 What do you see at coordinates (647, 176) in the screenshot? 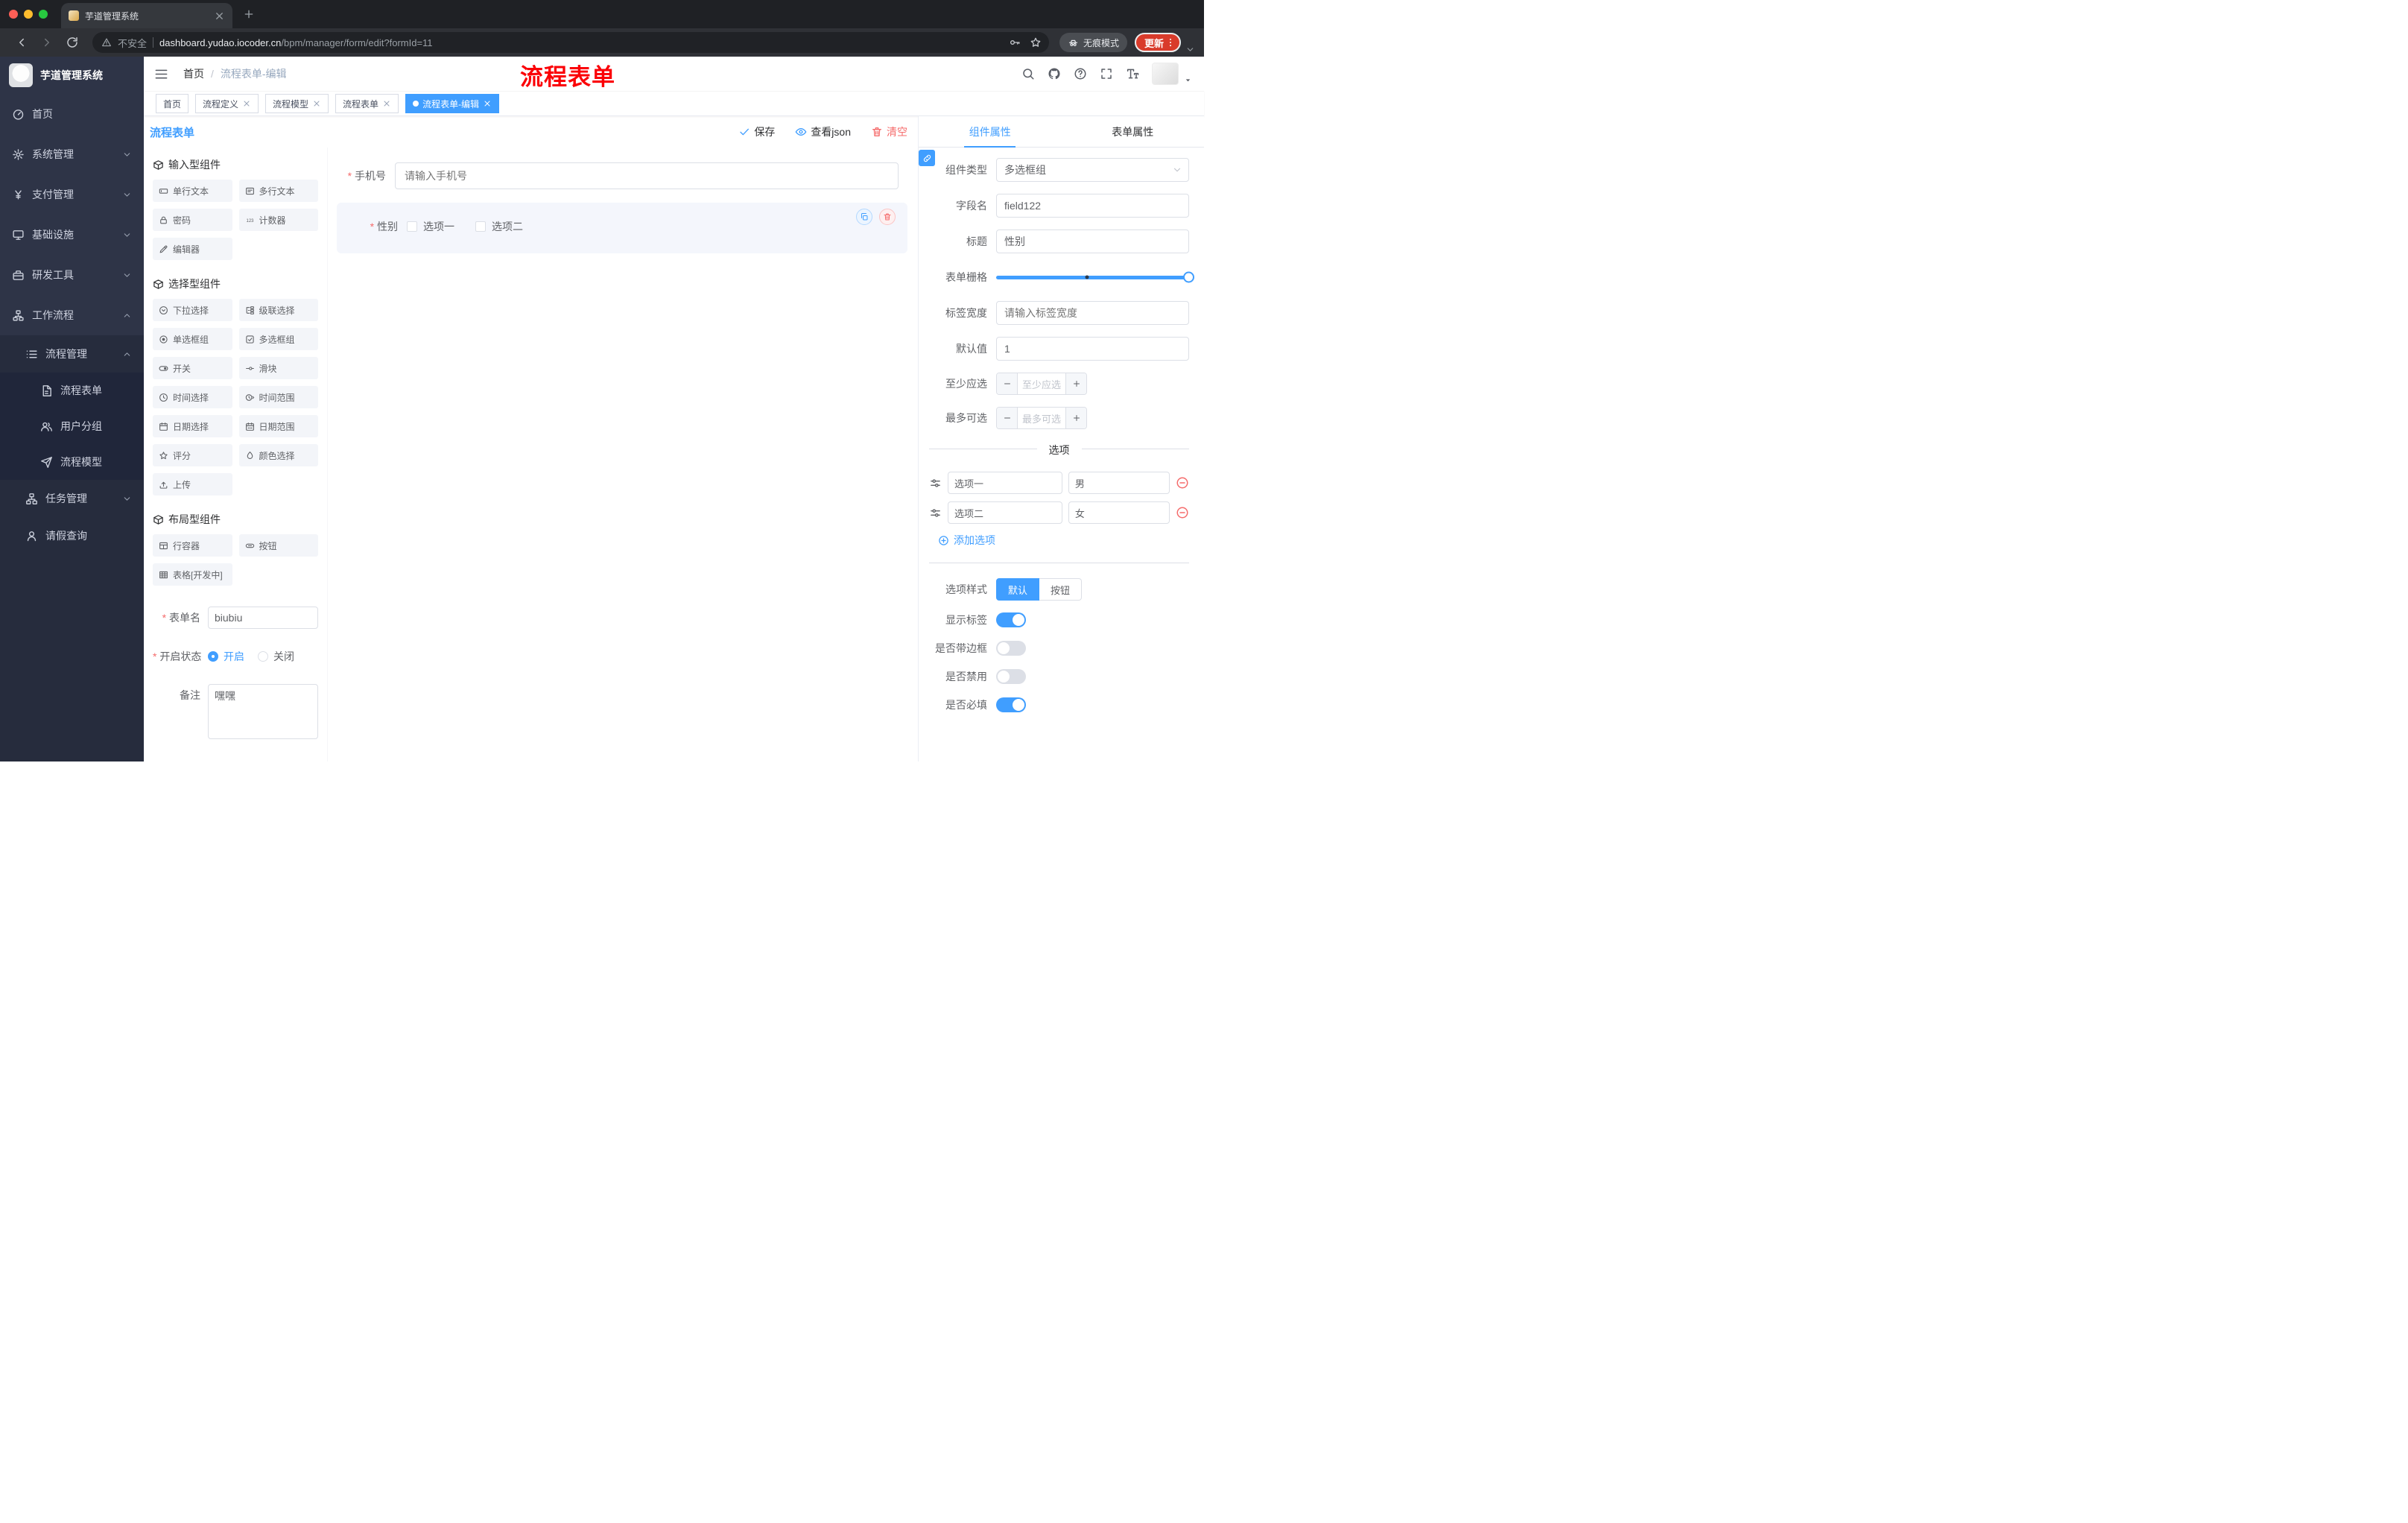
I see `phone-field-input` at bounding box center [647, 176].